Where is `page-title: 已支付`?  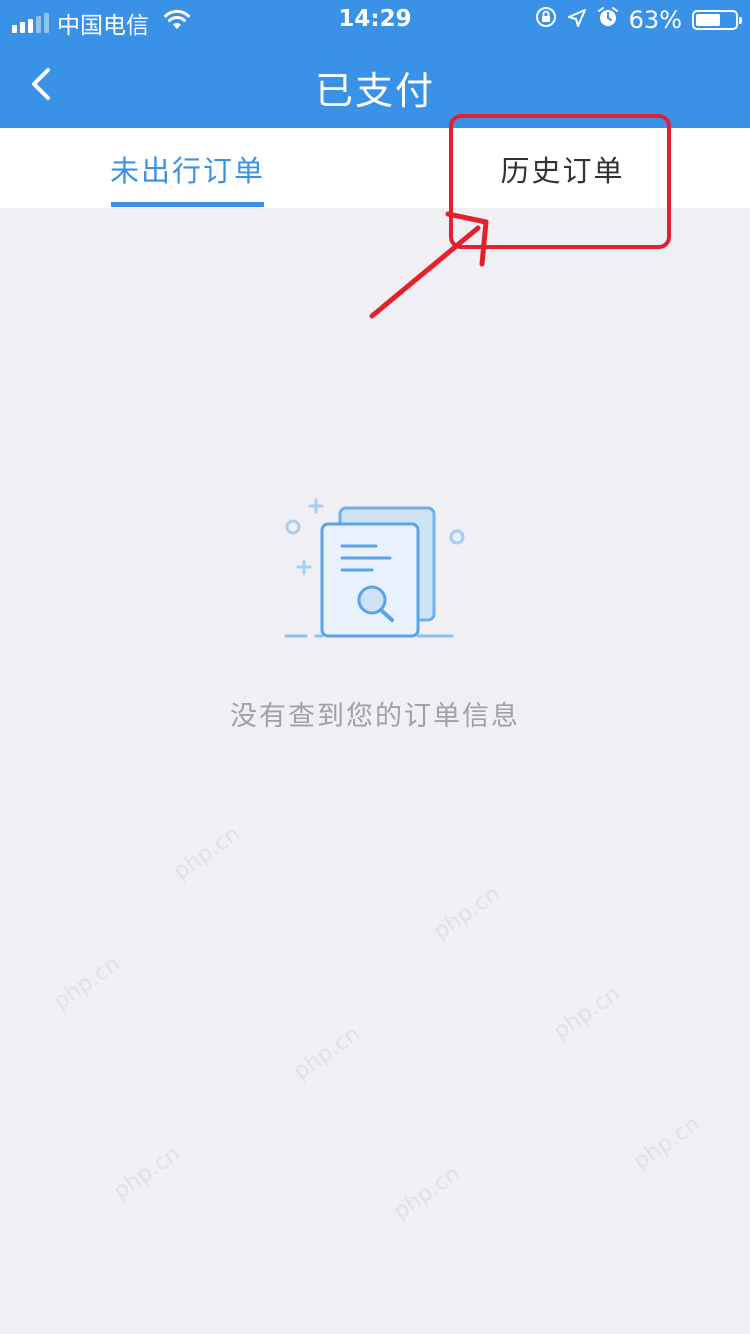 page-title: 已支付 is located at coordinates (374, 91).